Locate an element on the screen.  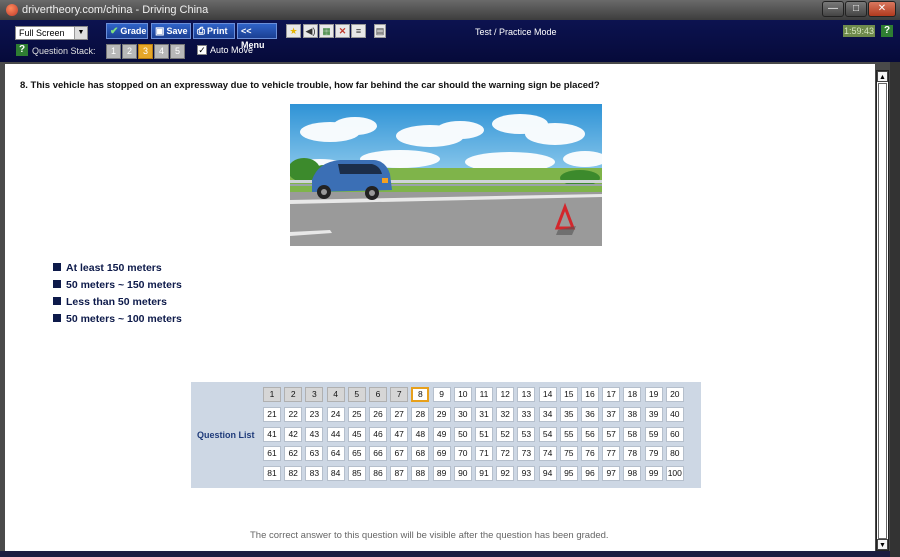
question-number-9: 9 is located at coordinates (441, 394).